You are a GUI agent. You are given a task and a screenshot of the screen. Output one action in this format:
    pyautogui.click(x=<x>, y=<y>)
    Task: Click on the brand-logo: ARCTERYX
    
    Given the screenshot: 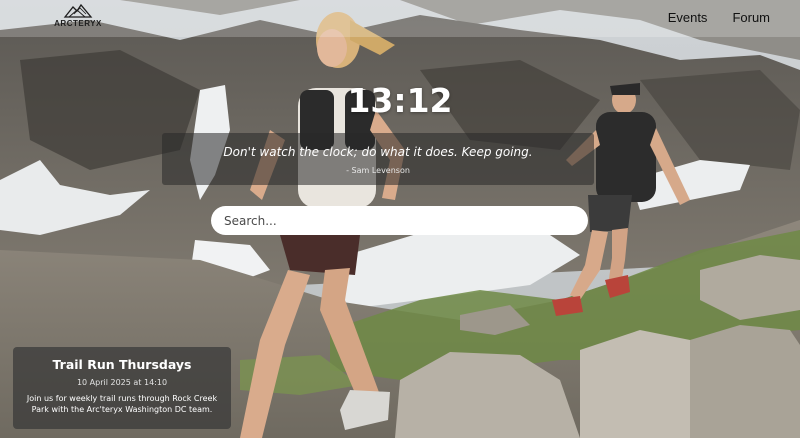 What is the action you would take?
    pyautogui.click(x=78, y=18)
    